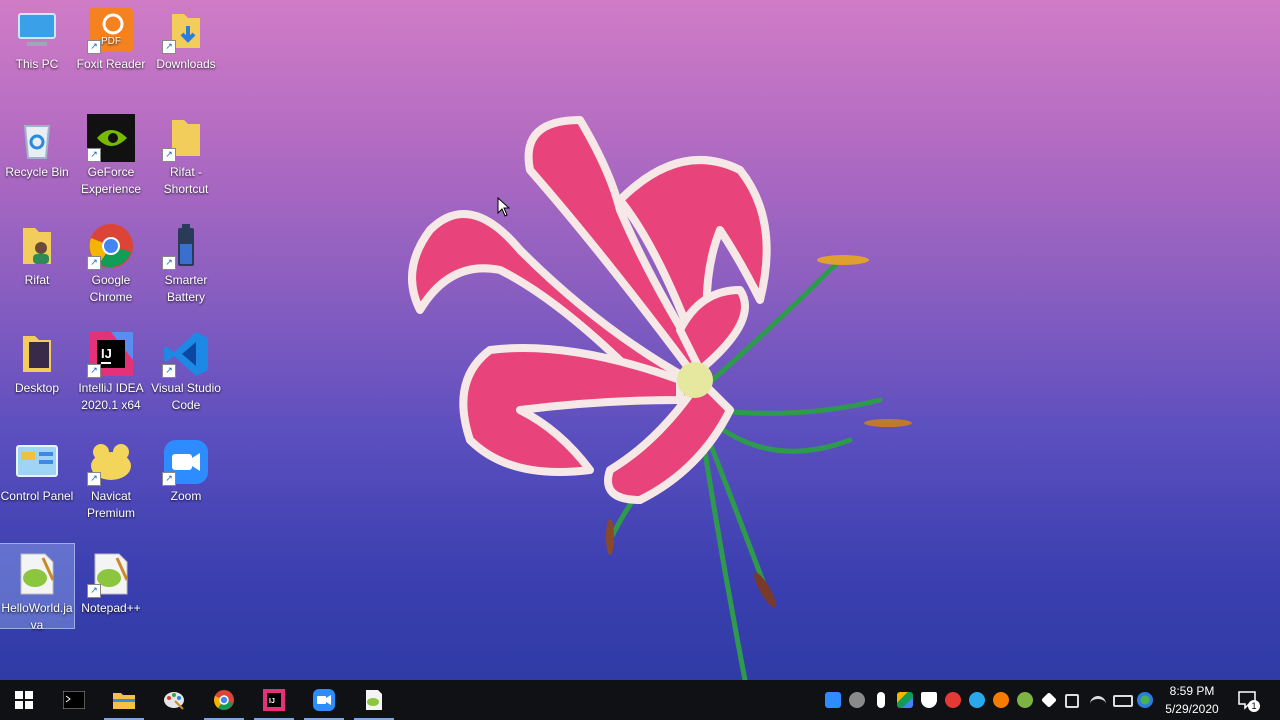 The width and height of the screenshot is (1280, 720). I want to click on desktop-icon-navicat-premium: ↗ Navicat Premium, so click(111, 477).